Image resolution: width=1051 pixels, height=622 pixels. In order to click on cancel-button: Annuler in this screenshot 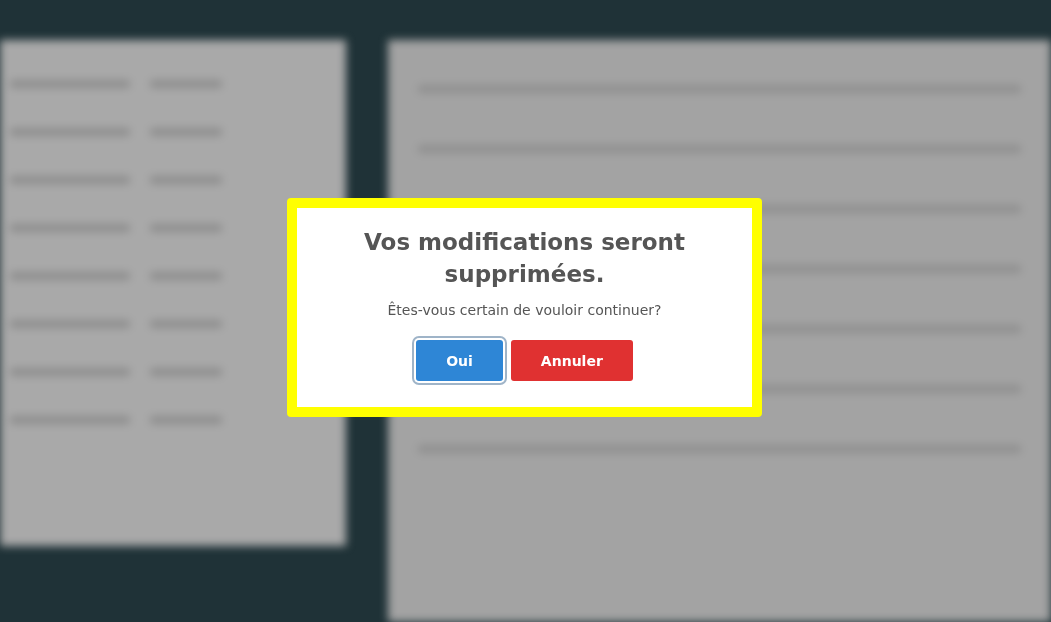, I will do `click(571, 360)`.